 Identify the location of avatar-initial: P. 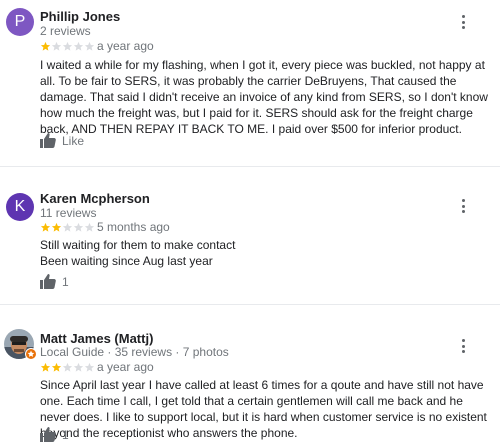
(20, 21).